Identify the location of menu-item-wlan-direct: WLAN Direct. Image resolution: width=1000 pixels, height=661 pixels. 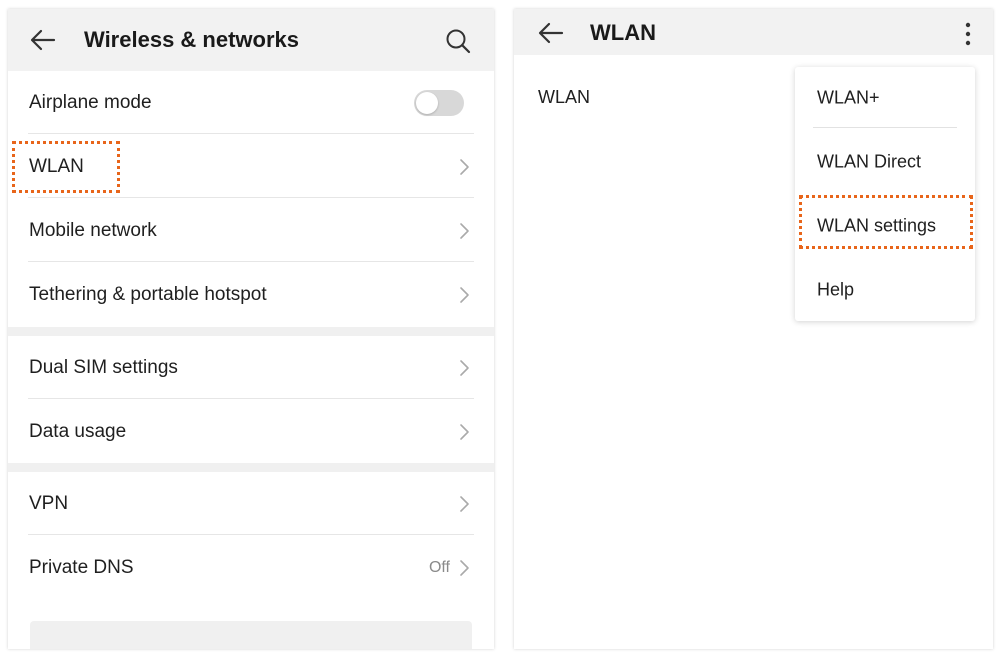
(885, 162).